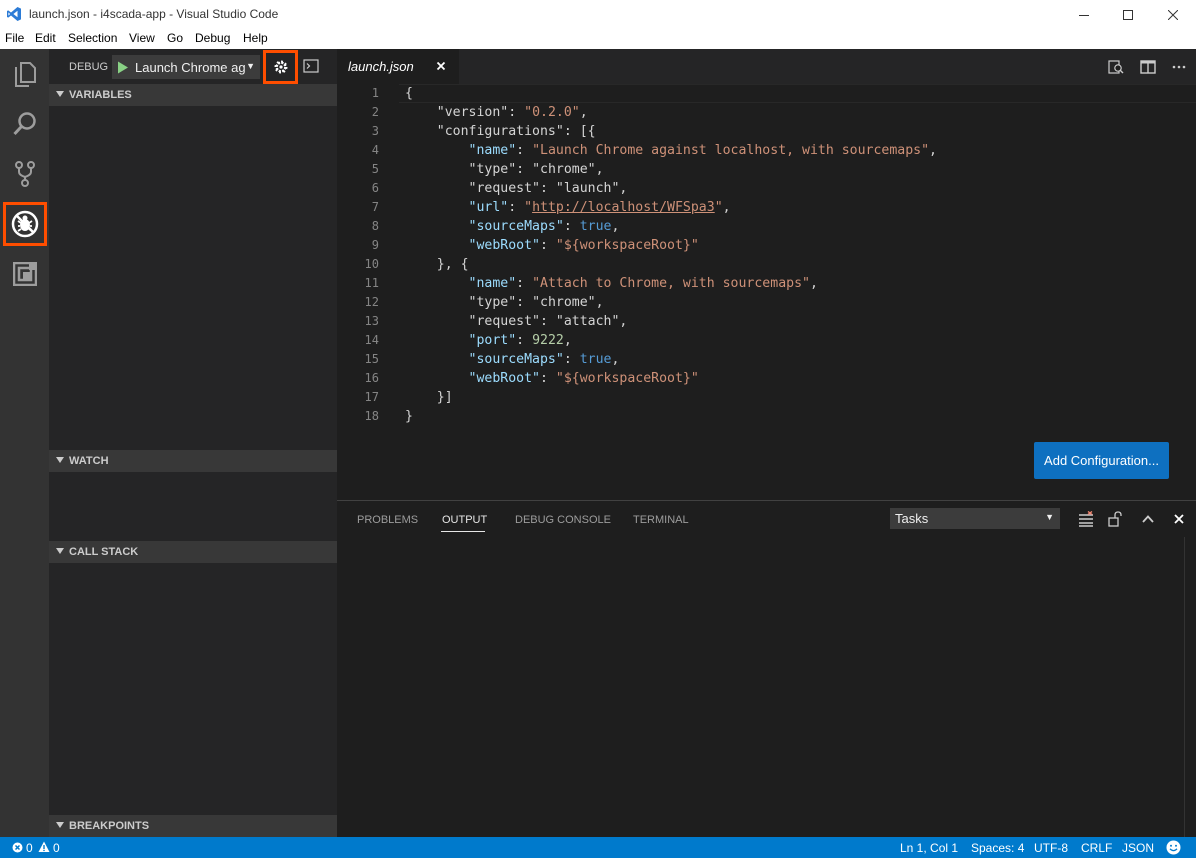 This screenshot has height=858, width=1196. What do you see at coordinates (311, 66) in the screenshot?
I see `debug-console-icon` at bounding box center [311, 66].